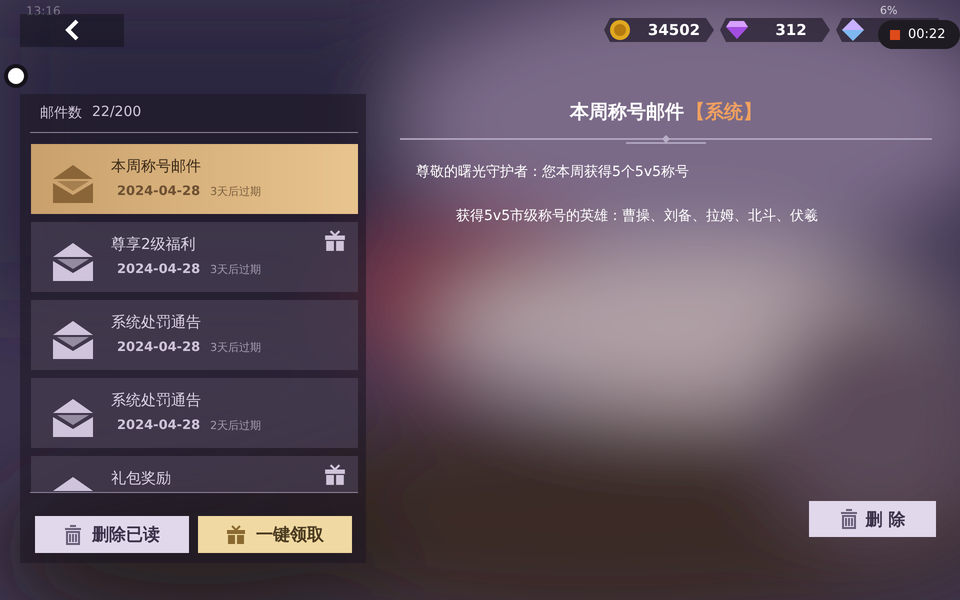 The height and width of the screenshot is (600, 960). I want to click on delete-button: 删 除, so click(872, 519).